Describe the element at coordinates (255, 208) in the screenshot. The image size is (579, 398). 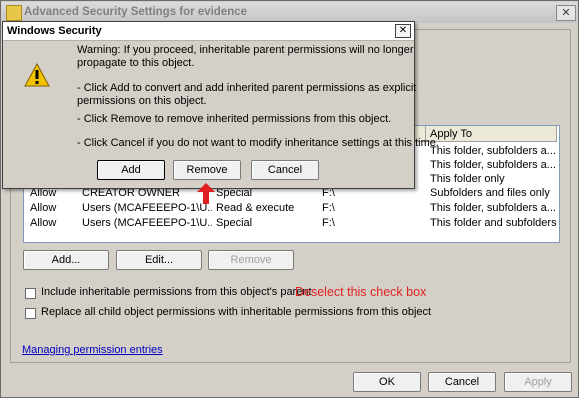
I see `permission-cell: Read & execute` at that location.